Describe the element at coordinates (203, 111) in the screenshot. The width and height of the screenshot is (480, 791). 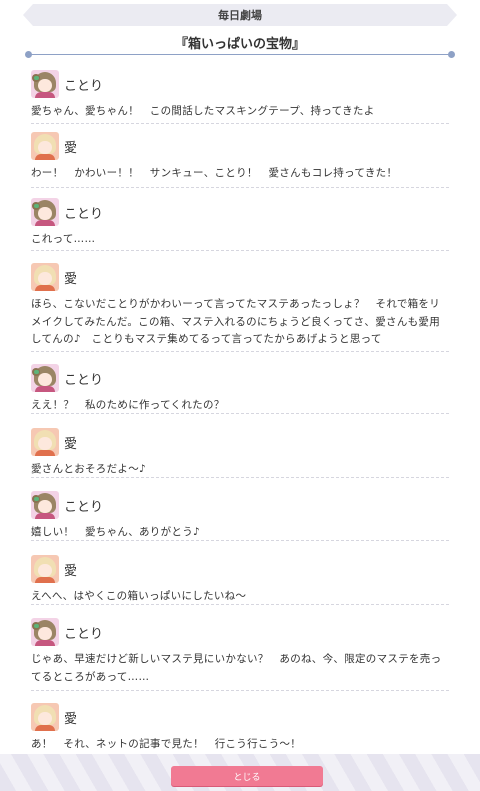
I see `dialogue-text: 愛ちゃん、愛ちゃん！ この間話したマスキングテープ、持ってきたよ` at that location.